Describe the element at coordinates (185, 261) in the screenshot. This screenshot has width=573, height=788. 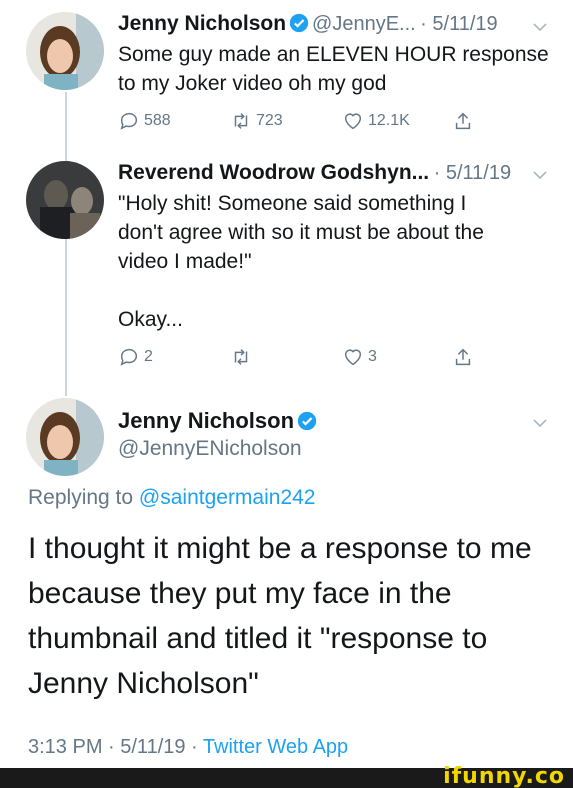
I see `tweet-text-line: video I made!"` at that location.